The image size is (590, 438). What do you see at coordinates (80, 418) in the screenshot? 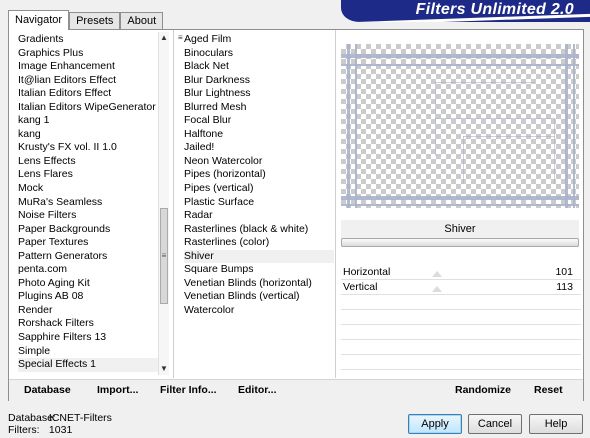
I see `database-value: ICNET-Filters` at bounding box center [80, 418].